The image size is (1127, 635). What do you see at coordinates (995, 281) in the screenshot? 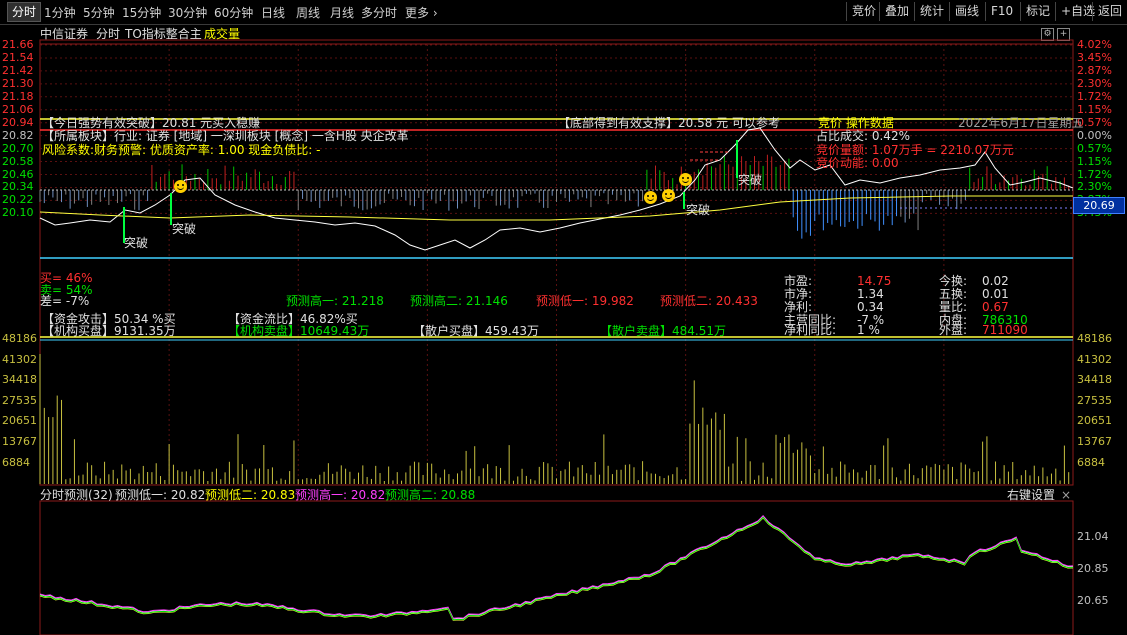
I see `turnover-value: 0.02` at bounding box center [995, 281].